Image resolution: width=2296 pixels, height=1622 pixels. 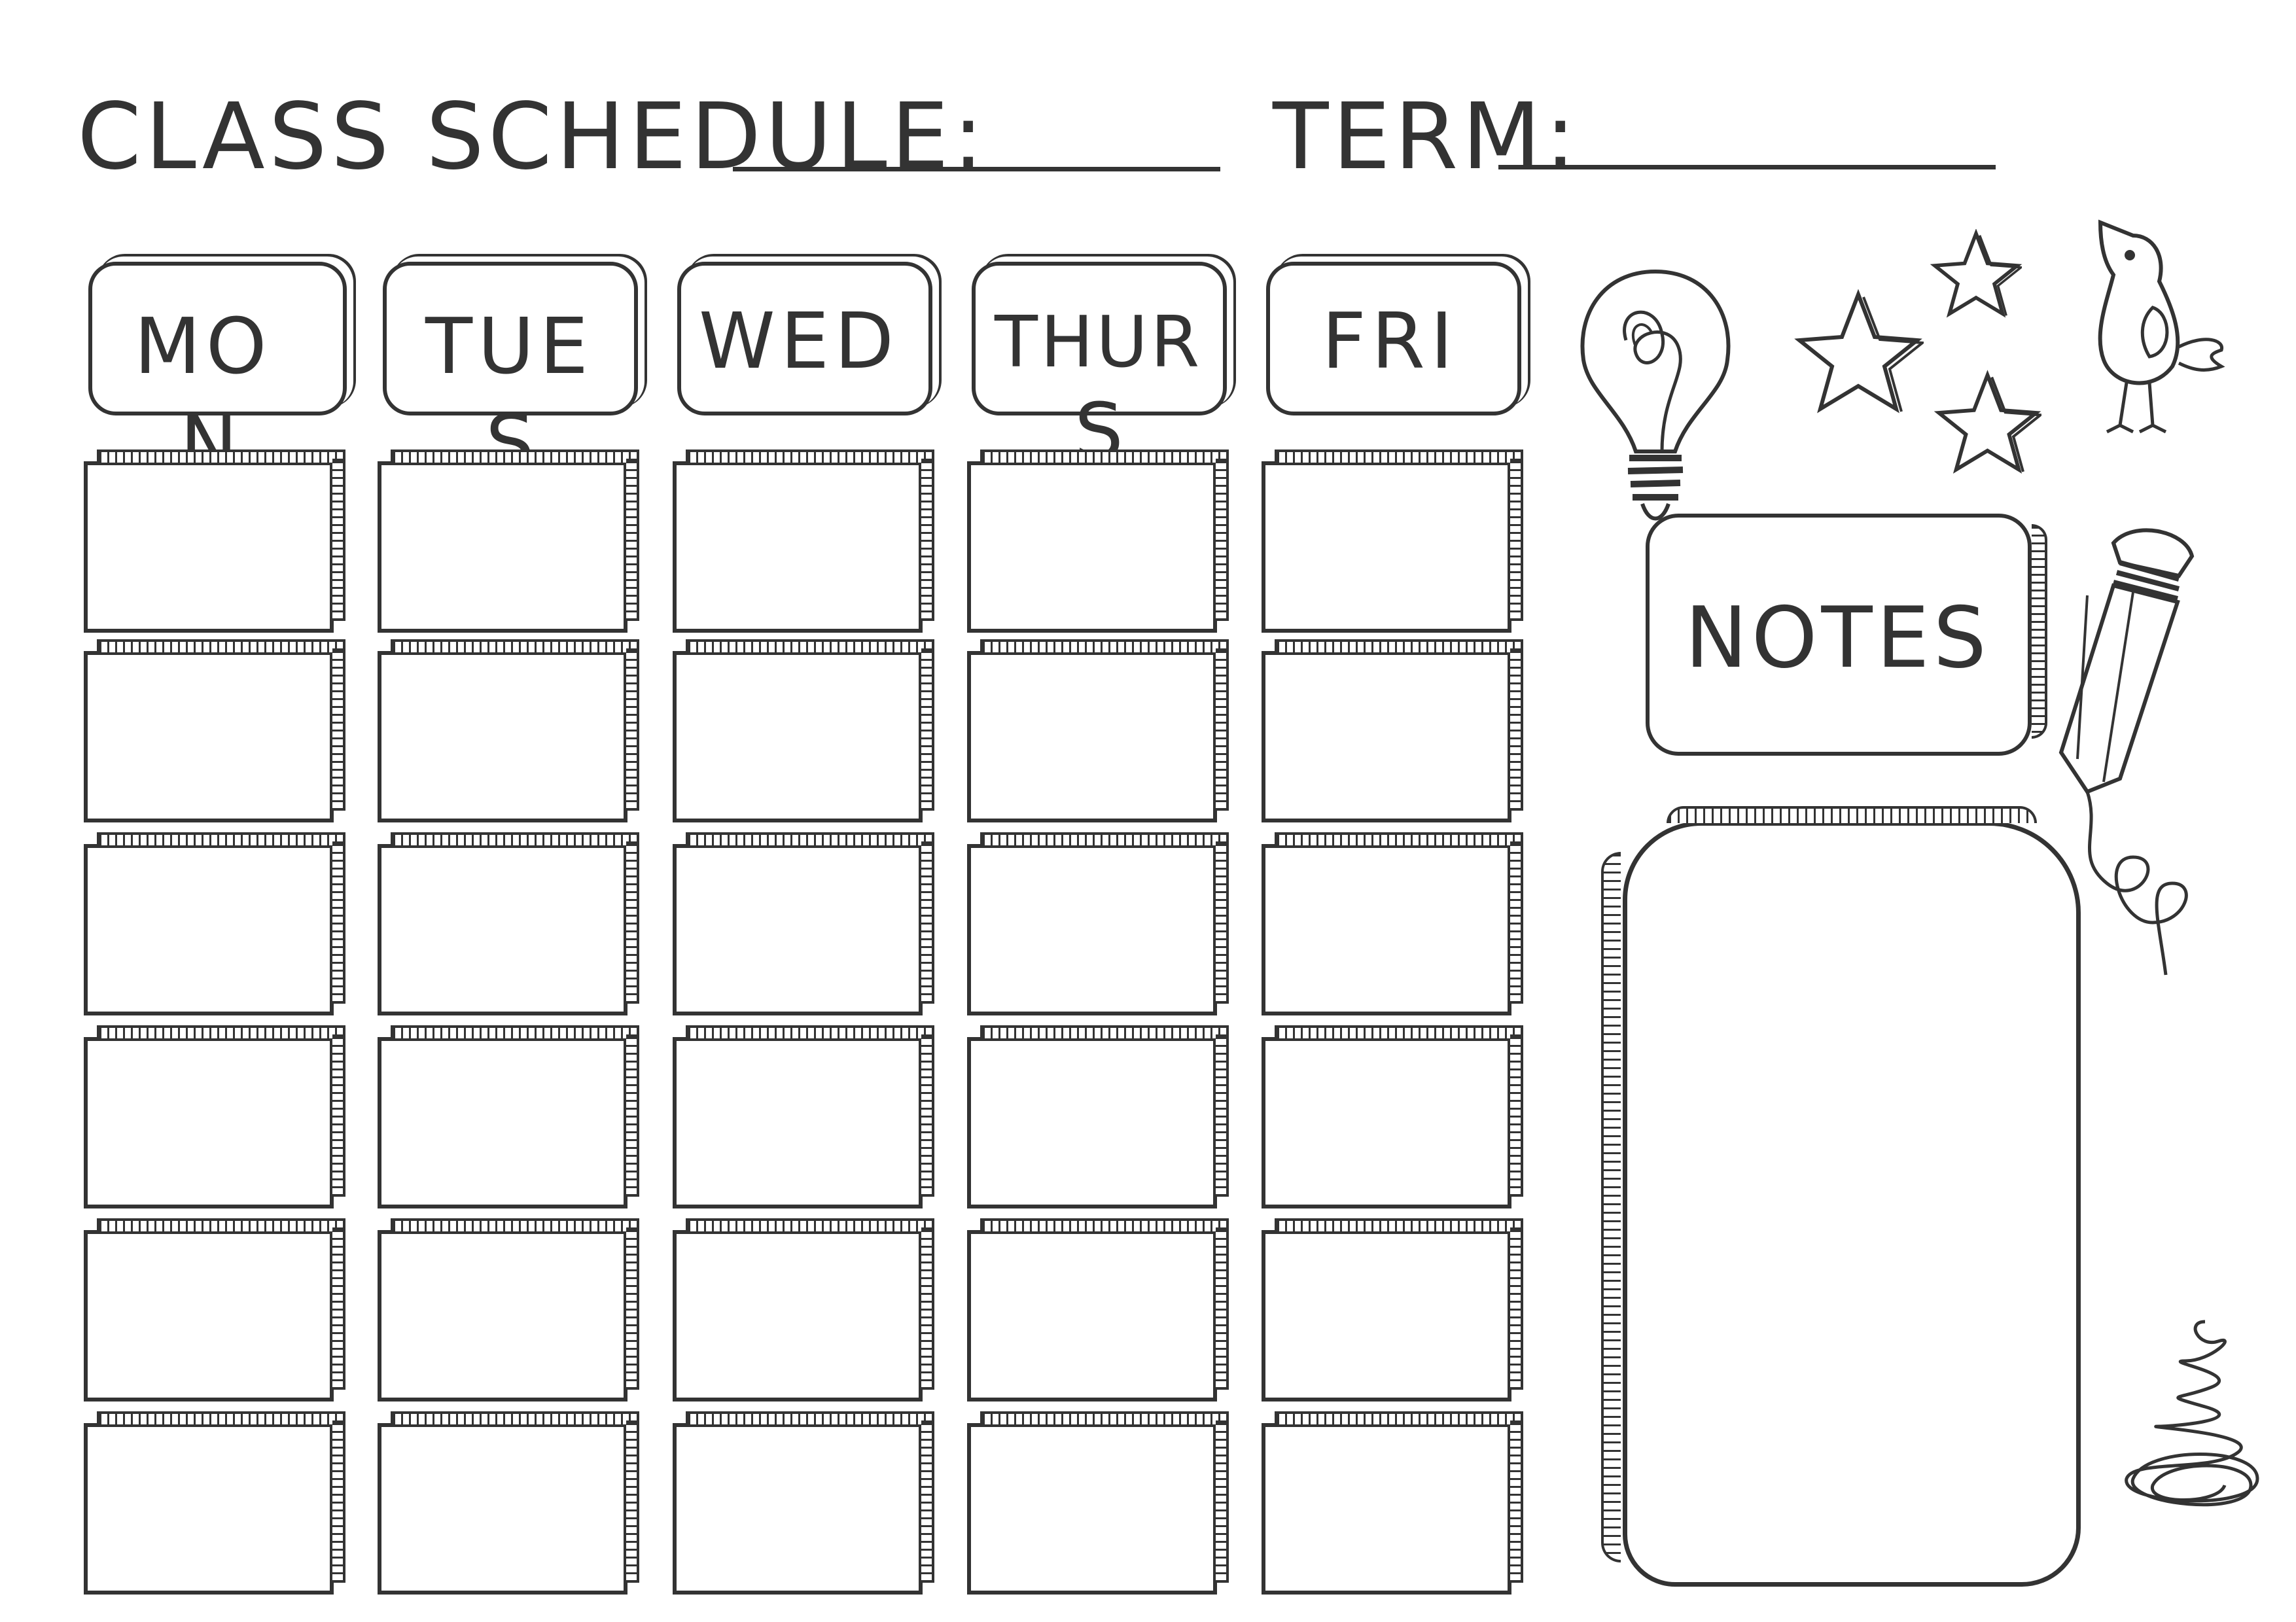 What do you see at coordinates (2161, 326) in the screenshot?
I see `bird-icon` at bounding box center [2161, 326].